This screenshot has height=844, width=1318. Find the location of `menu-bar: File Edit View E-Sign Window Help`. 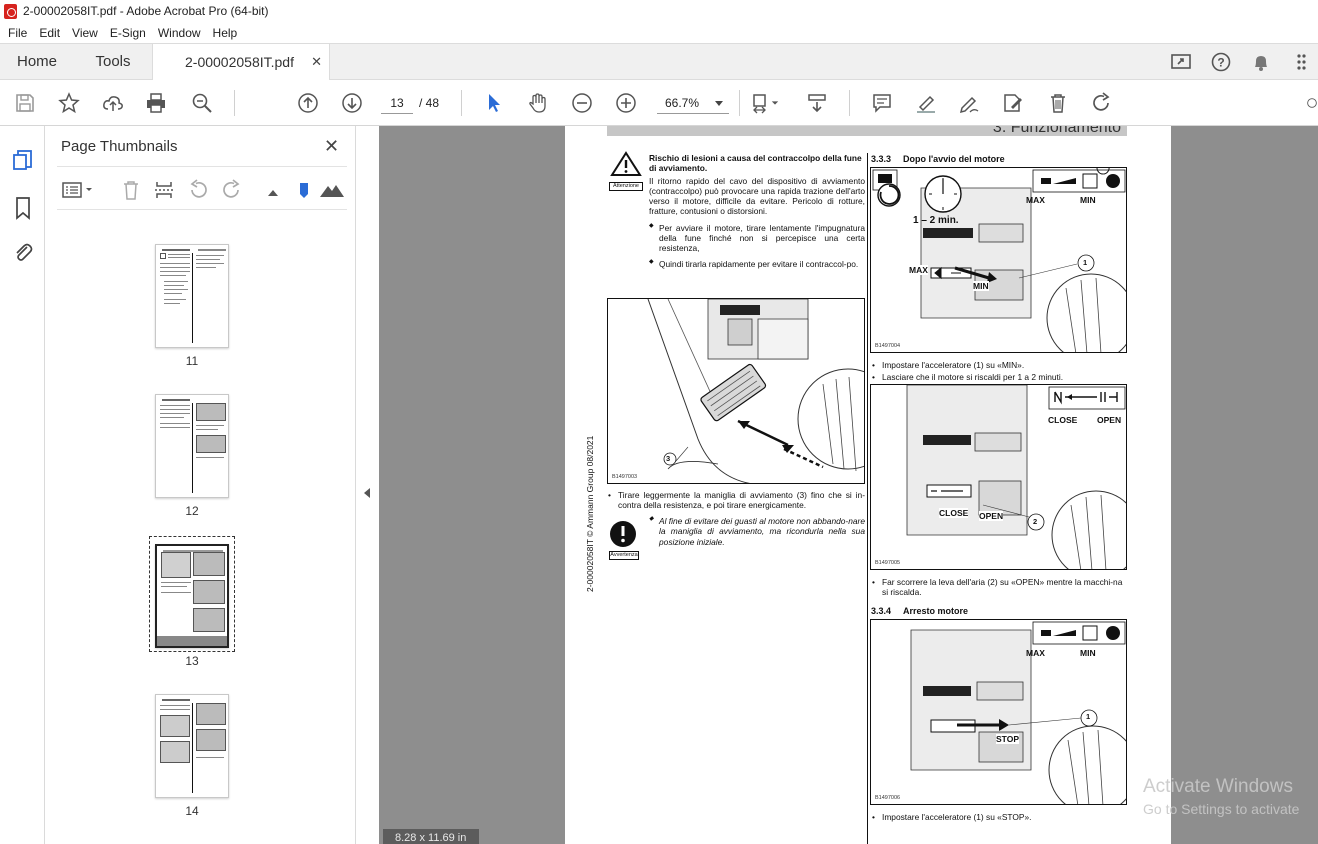

menu-bar: File Edit View E-Sign Window Help is located at coordinates (659, 32).